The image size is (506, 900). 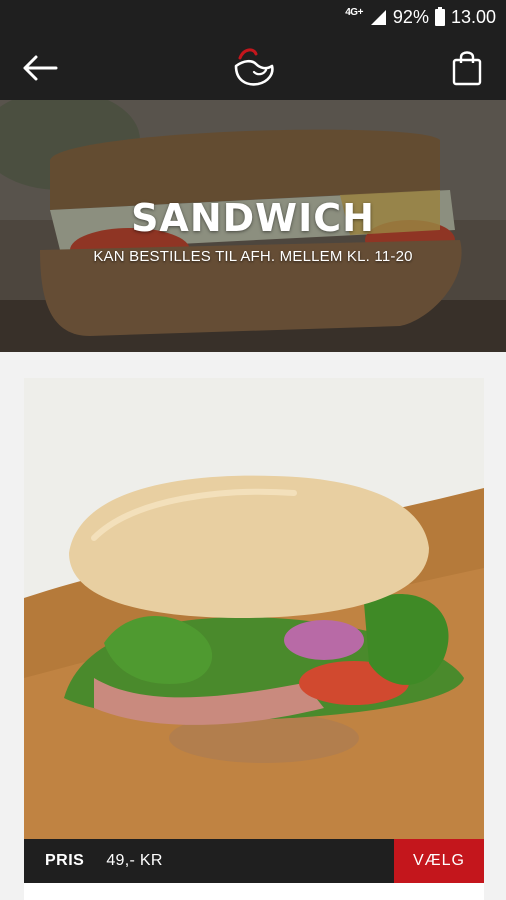 I want to click on select-button: VÆLG, so click(x=439, y=861).